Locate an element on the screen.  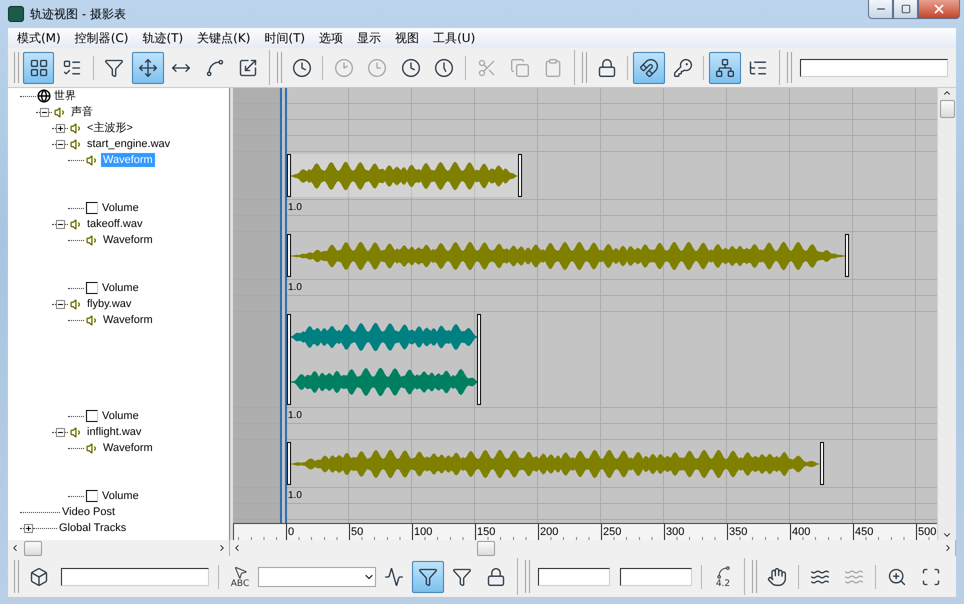
scale-icon is located at coordinates (248, 68).